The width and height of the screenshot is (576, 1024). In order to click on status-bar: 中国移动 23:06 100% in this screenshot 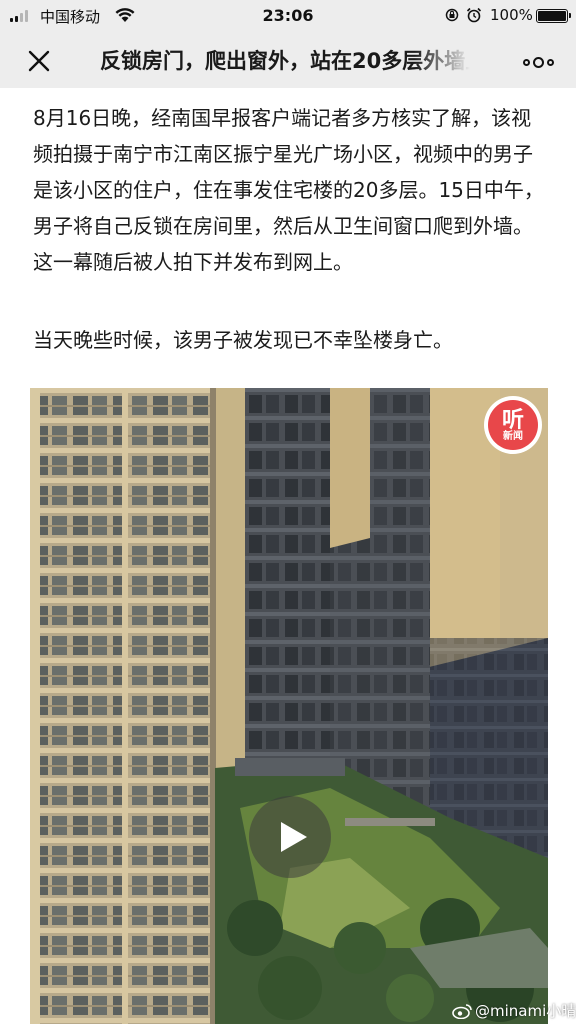, I will do `click(288, 16)`.